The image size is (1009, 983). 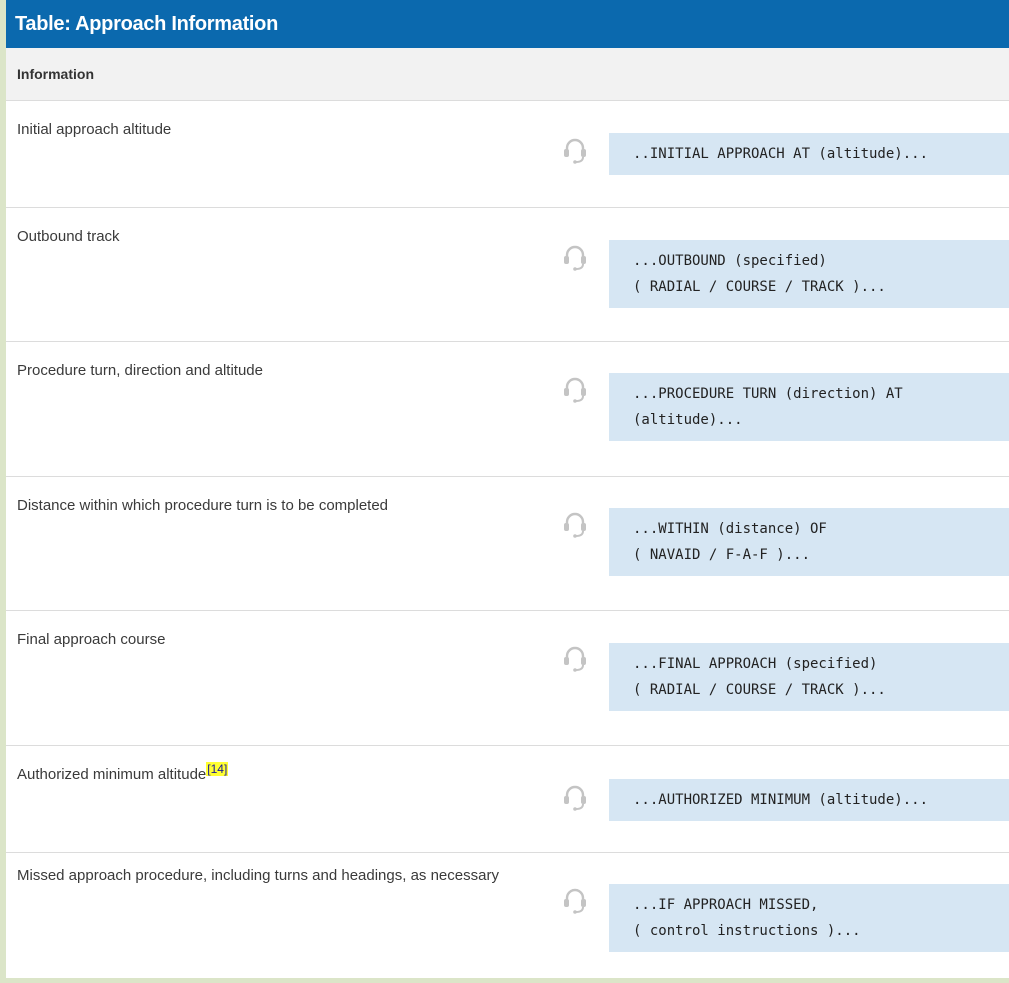 I want to click on footnote-reference: [14], so click(x=217, y=769).